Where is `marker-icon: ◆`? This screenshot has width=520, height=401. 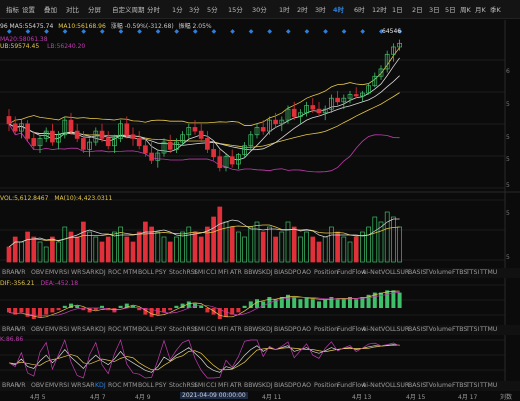 marker-icon: ◆ is located at coordinates (232, 31).